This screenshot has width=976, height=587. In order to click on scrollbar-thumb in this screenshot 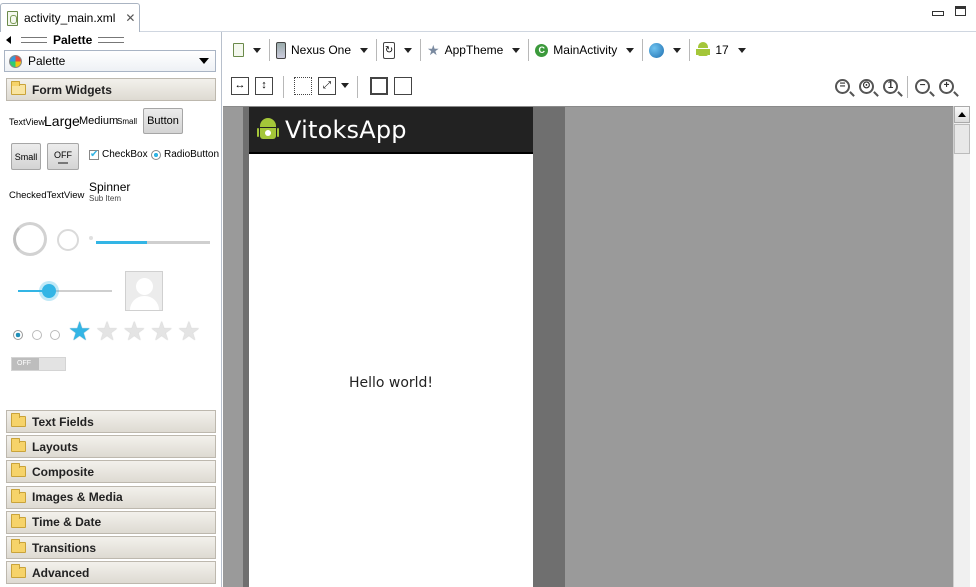, I will do `click(962, 139)`.